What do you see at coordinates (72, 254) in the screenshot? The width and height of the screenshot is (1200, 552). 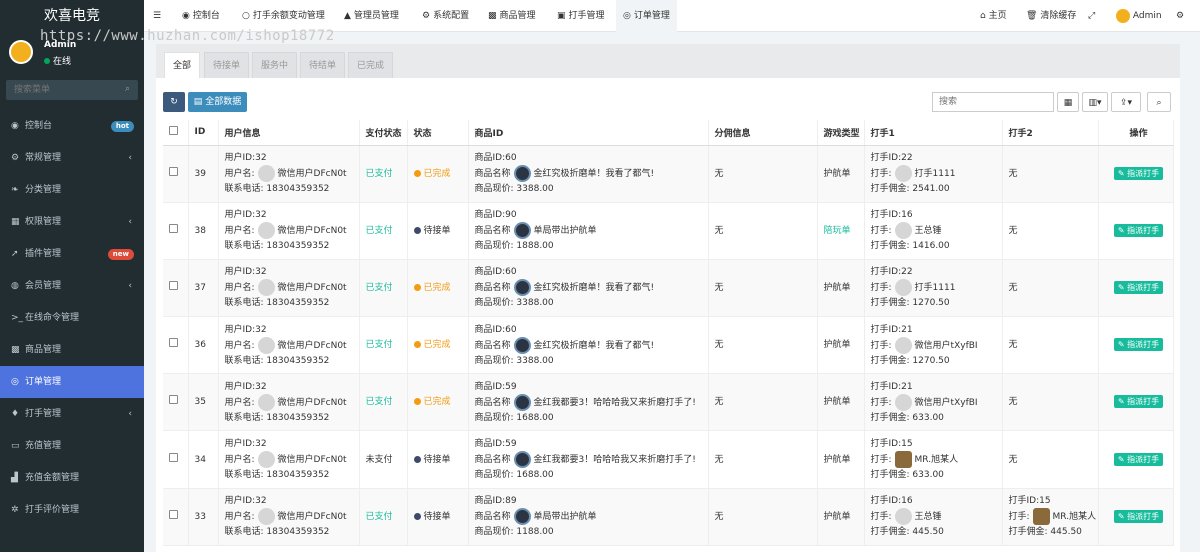 I see `sidebar-item-4: ➚ 插件管理 new` at bounding box center [72, 254].